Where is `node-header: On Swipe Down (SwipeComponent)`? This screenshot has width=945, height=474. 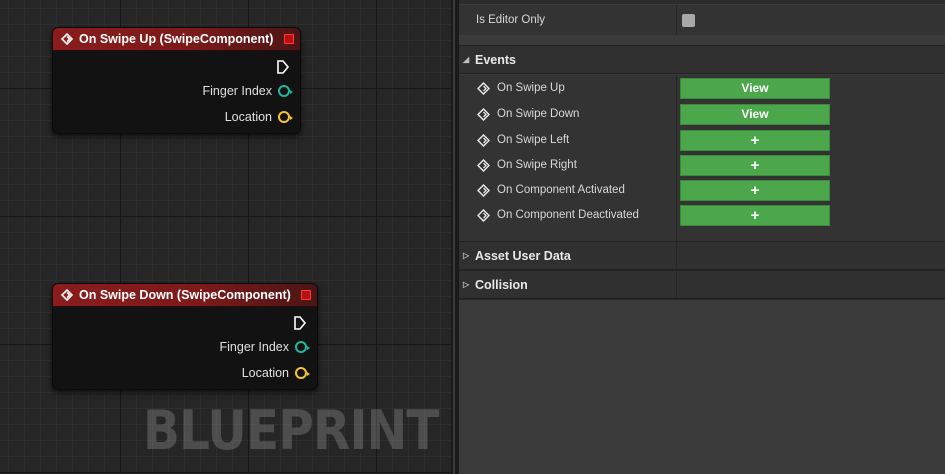
node-header: On Swipe Down (SwipeComponent) is located at coordinates (185, 295).